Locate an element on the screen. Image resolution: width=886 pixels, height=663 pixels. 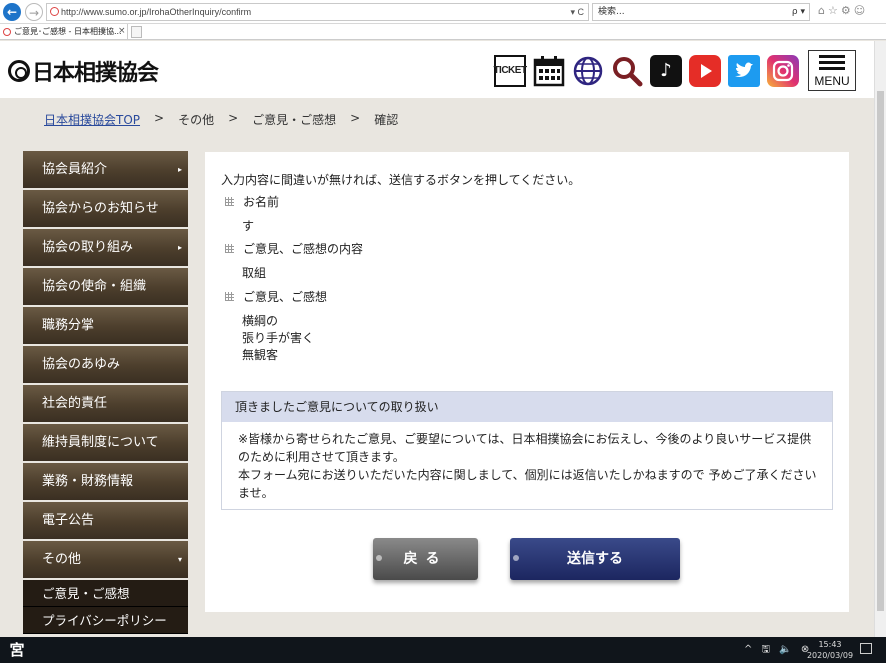
browser-toolbar-icons: ⌂☆⚙☺ is located at coordinates (843, 10).